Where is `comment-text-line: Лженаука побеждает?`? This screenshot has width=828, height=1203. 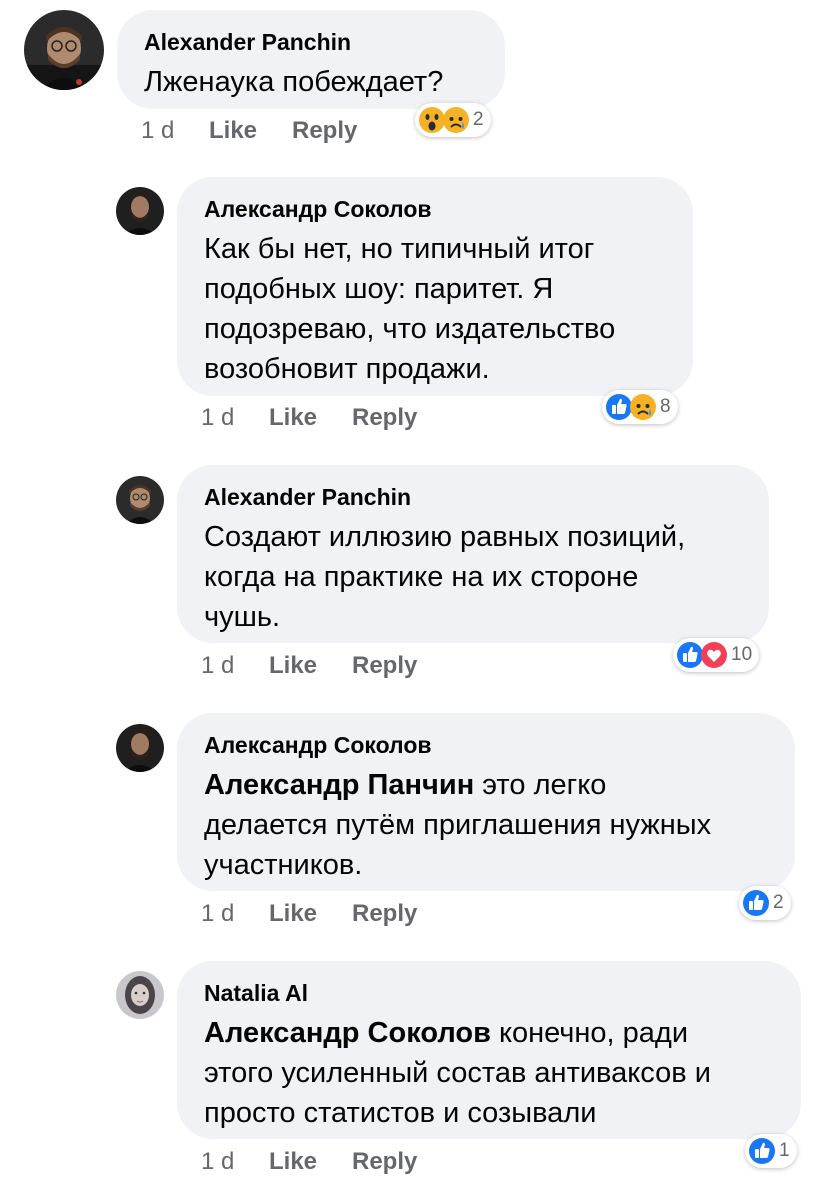
comment-text-line: Лженаука побеждает? is located at coordinates (294, 82).